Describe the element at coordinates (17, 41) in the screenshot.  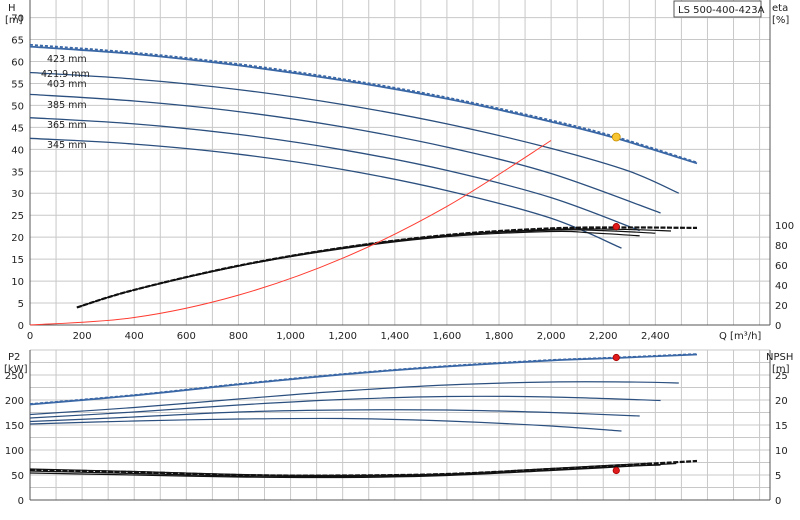
I see `head-tick-label: 65` at that location.